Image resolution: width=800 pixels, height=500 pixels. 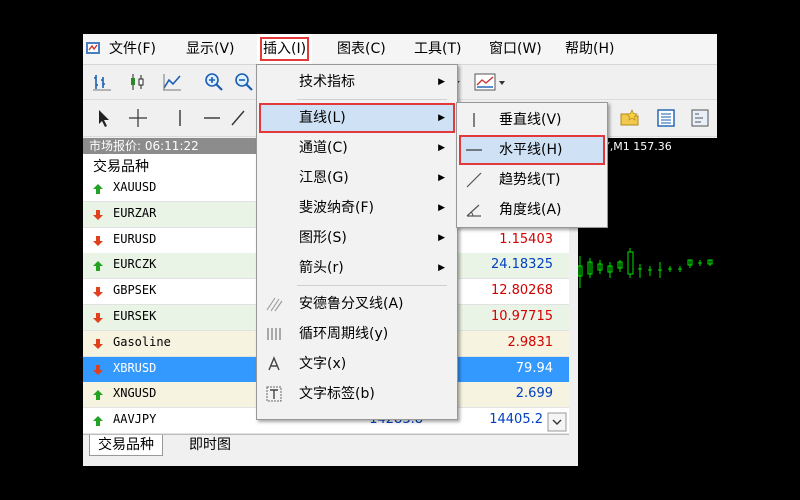 I want to click on text-icon, so click(x=274, y=363).